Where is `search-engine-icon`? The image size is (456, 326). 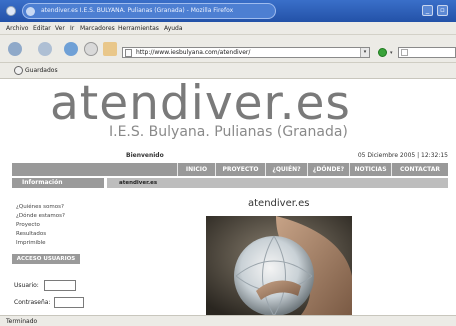
search-engine-icon is located at coordinates (404, 52).